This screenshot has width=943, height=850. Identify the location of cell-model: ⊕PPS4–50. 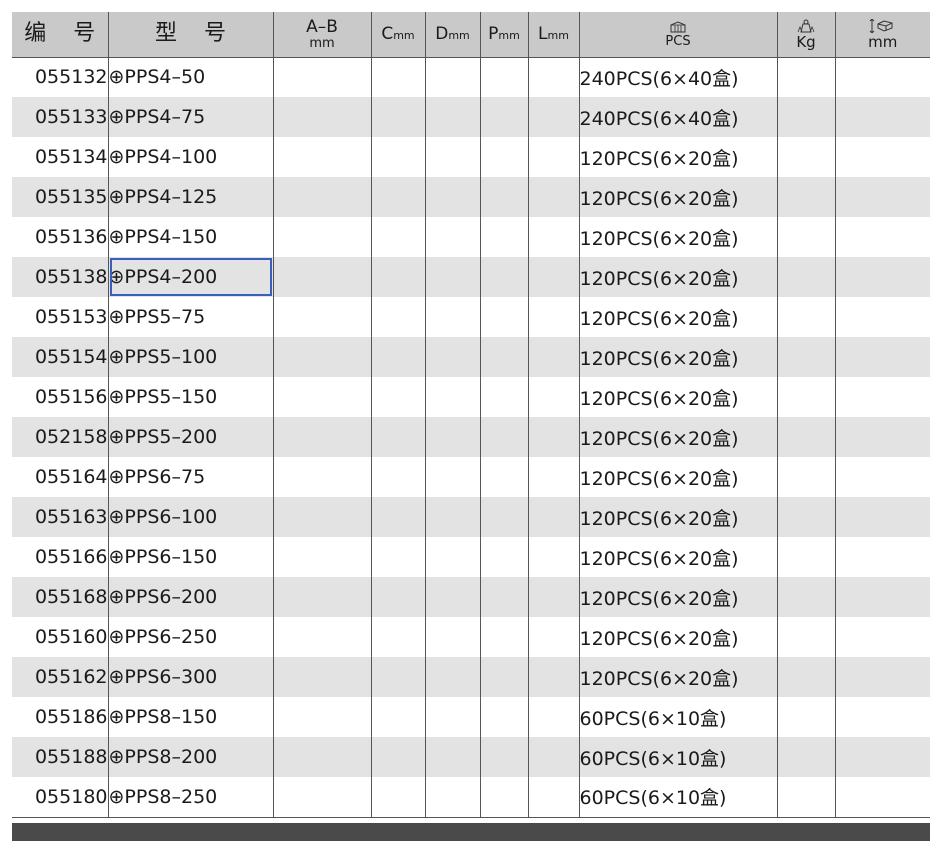
(191, 77).